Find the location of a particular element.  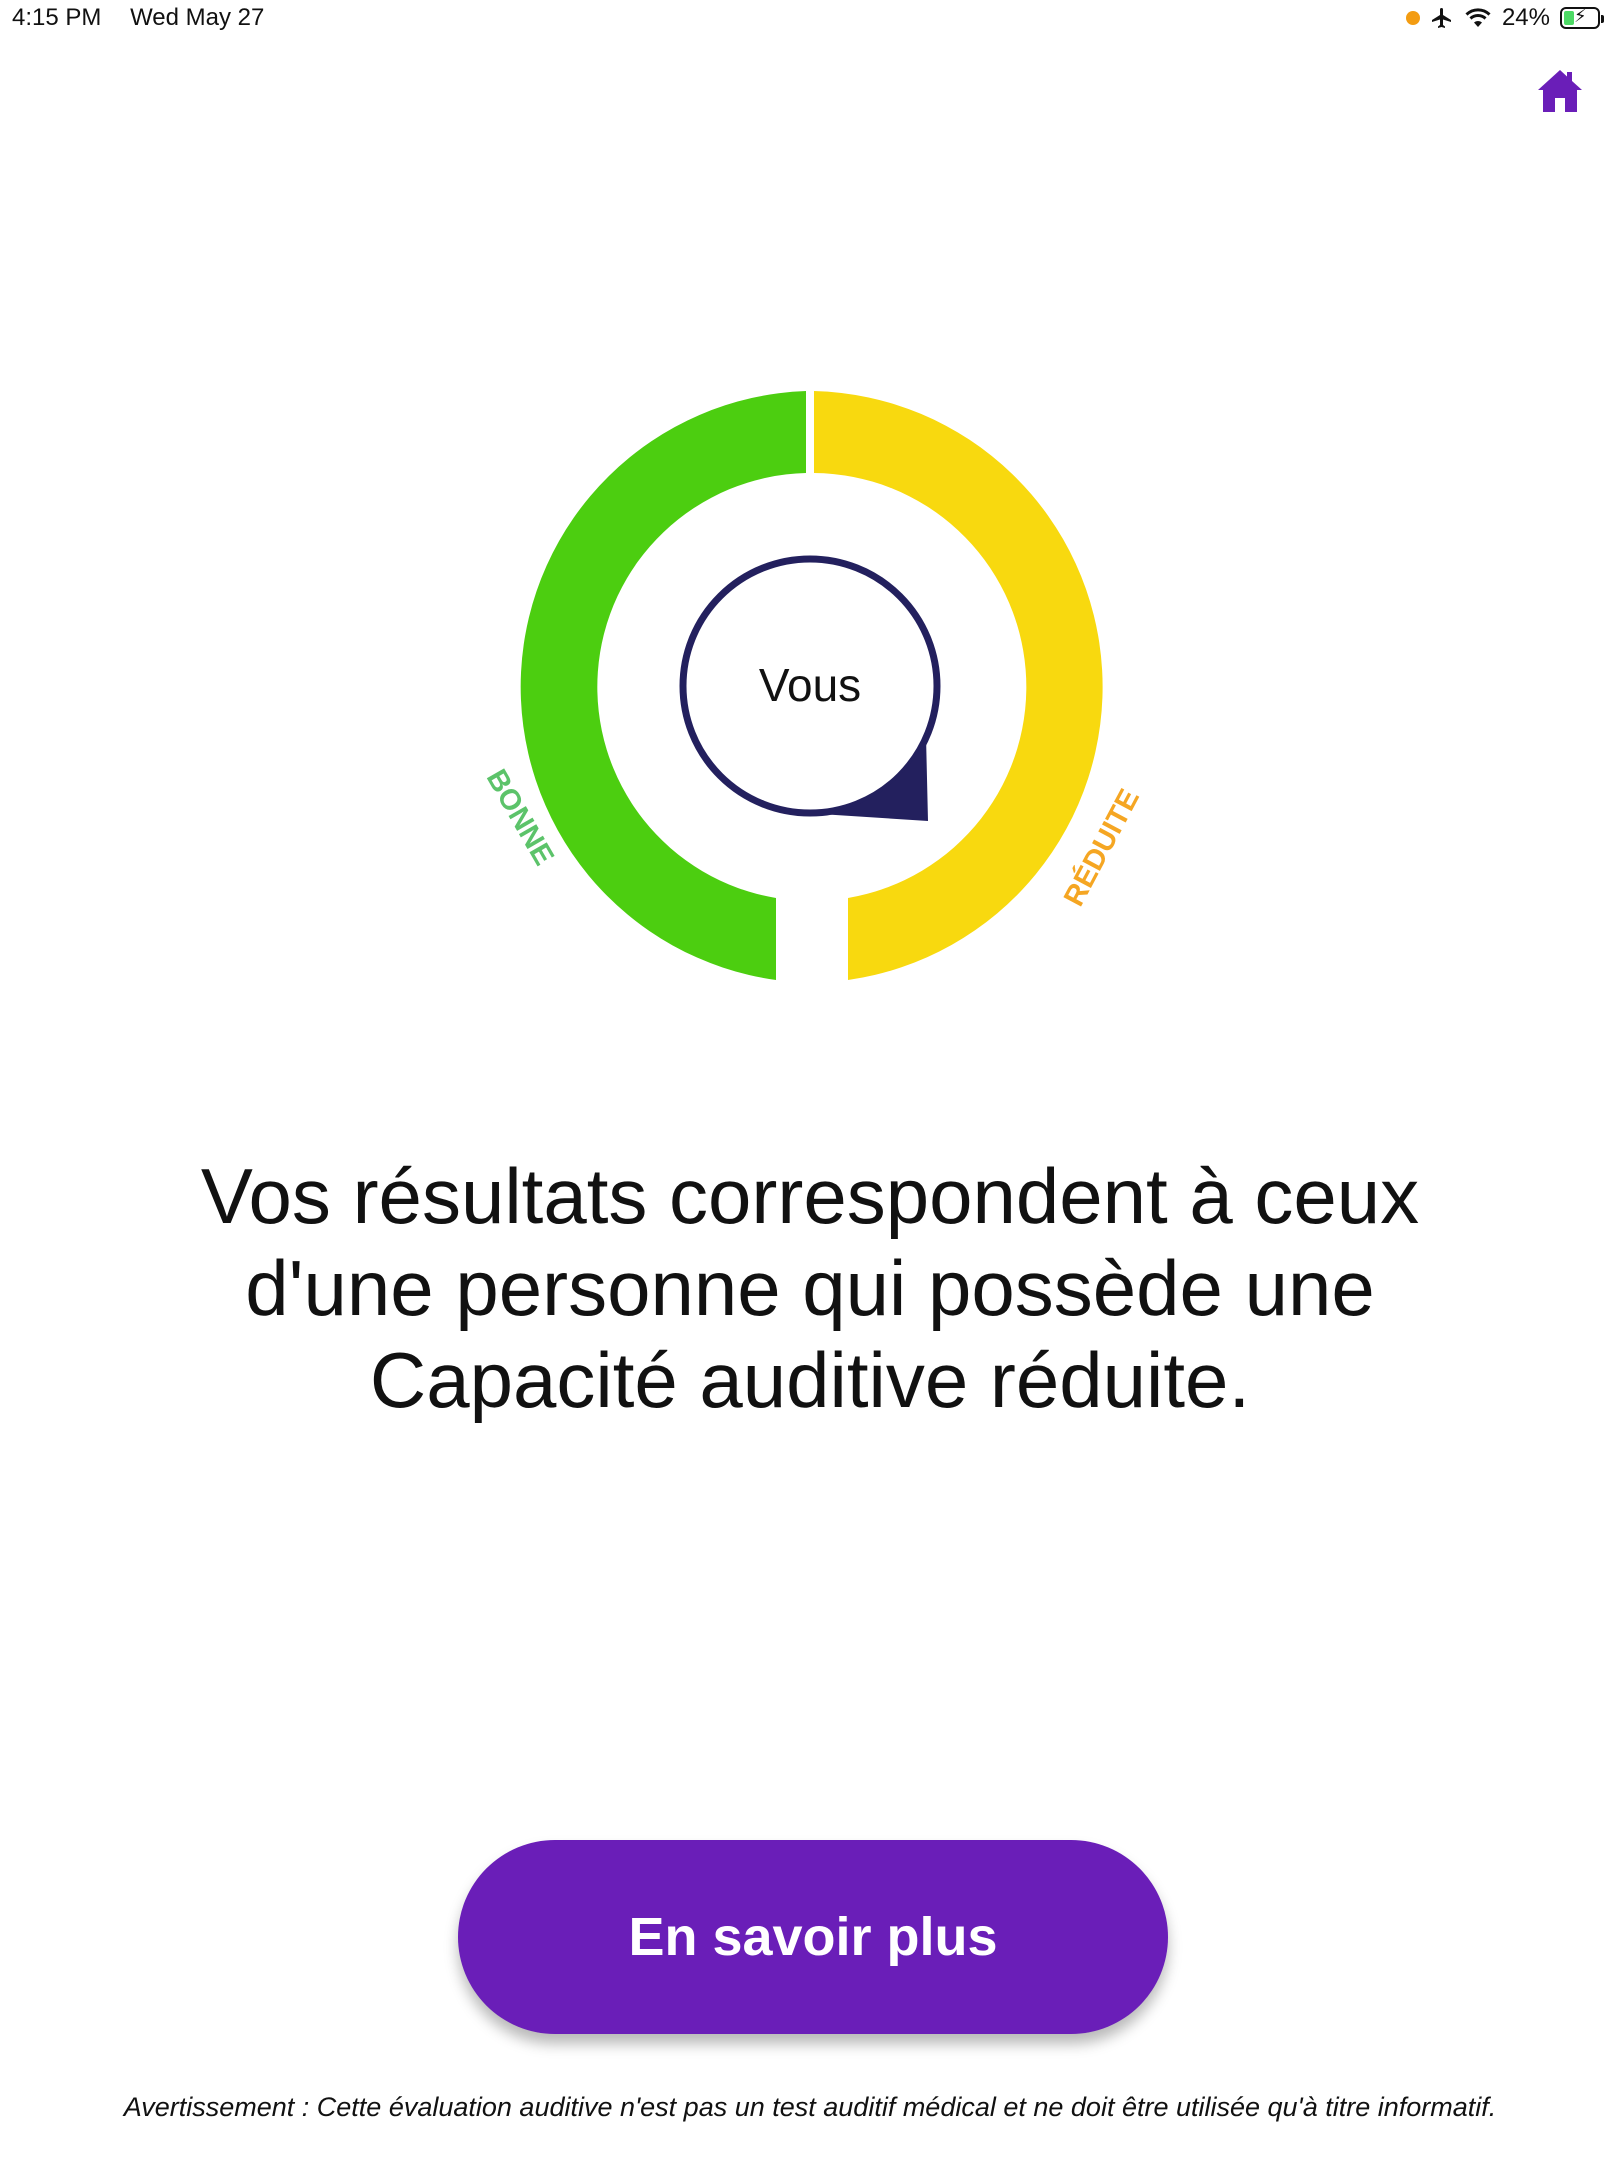

hearing-gauge: Vous BONNE RÉDUITE is located at coordinates (813, 685).